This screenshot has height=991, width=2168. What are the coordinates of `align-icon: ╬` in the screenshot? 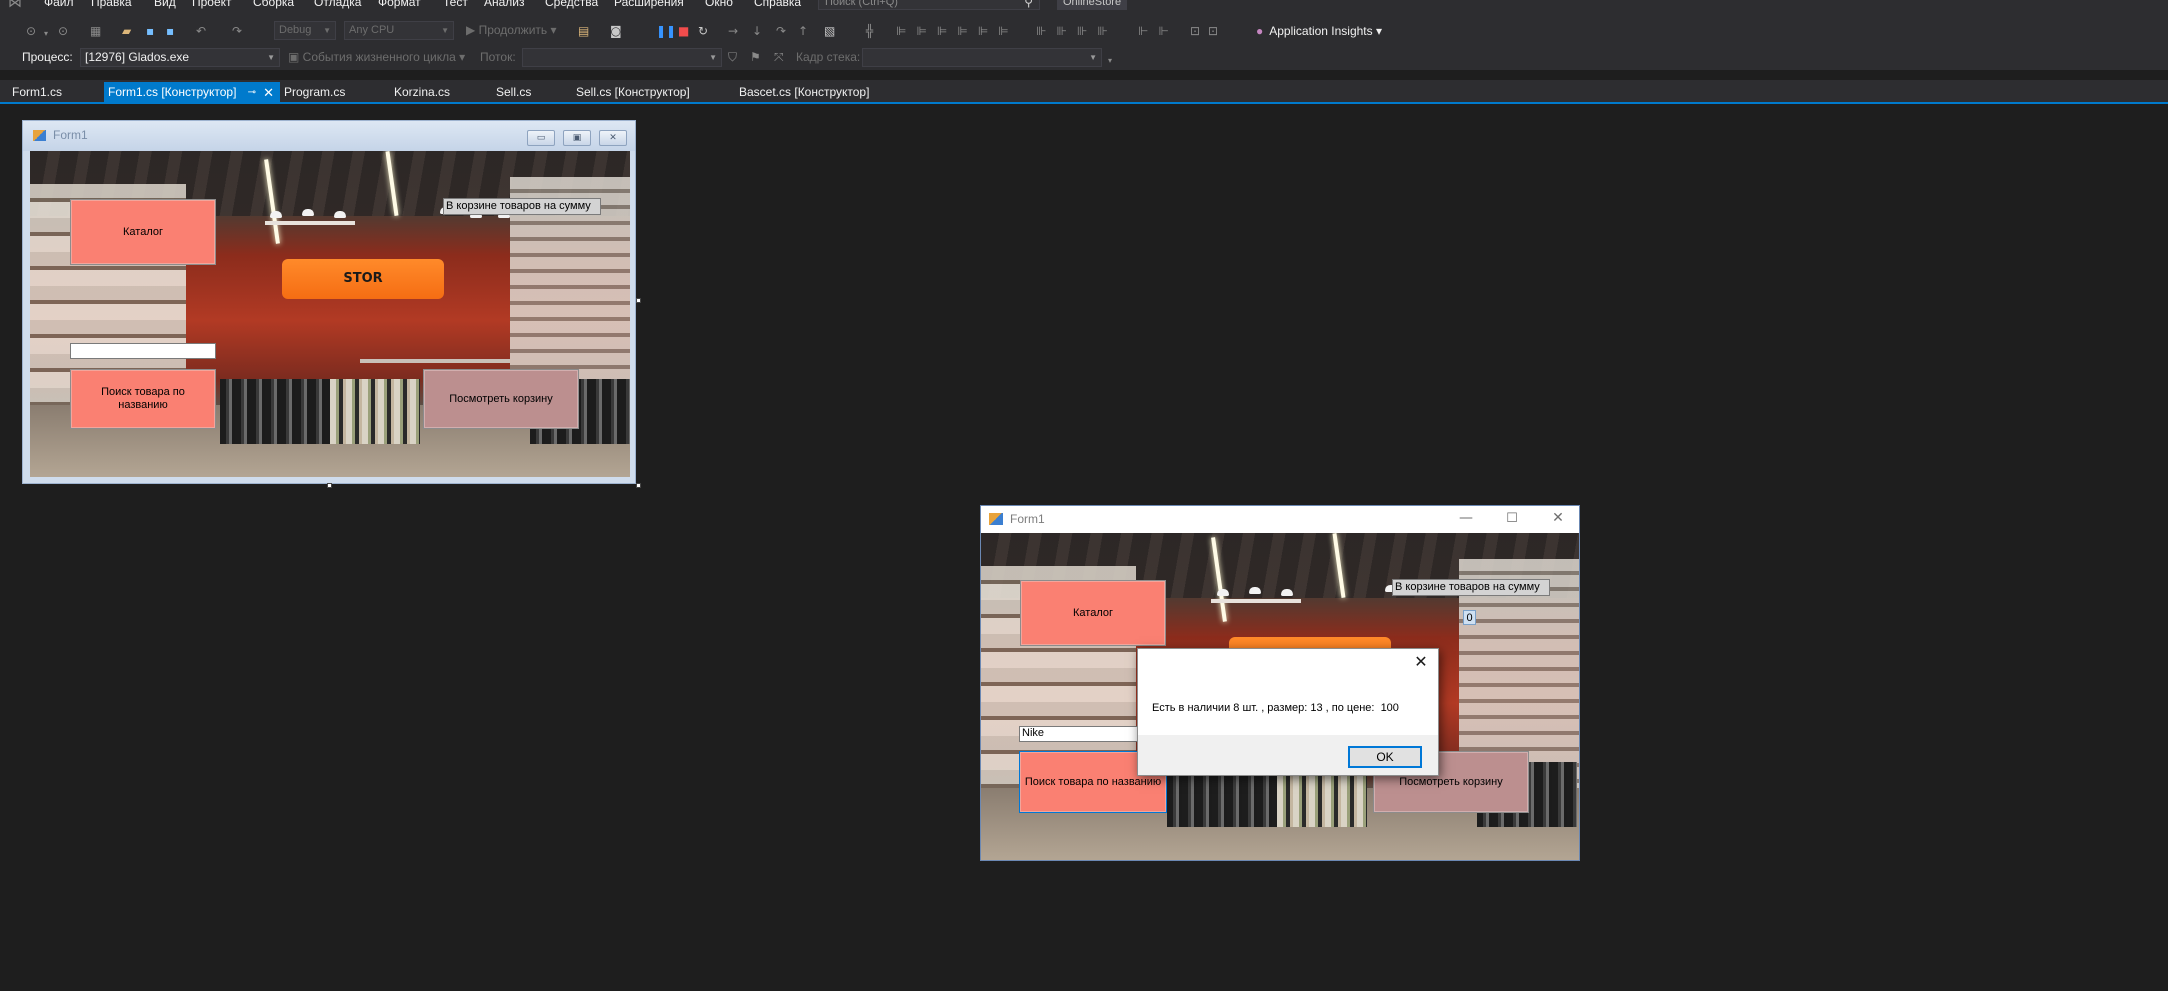 It's located at (869, 31).